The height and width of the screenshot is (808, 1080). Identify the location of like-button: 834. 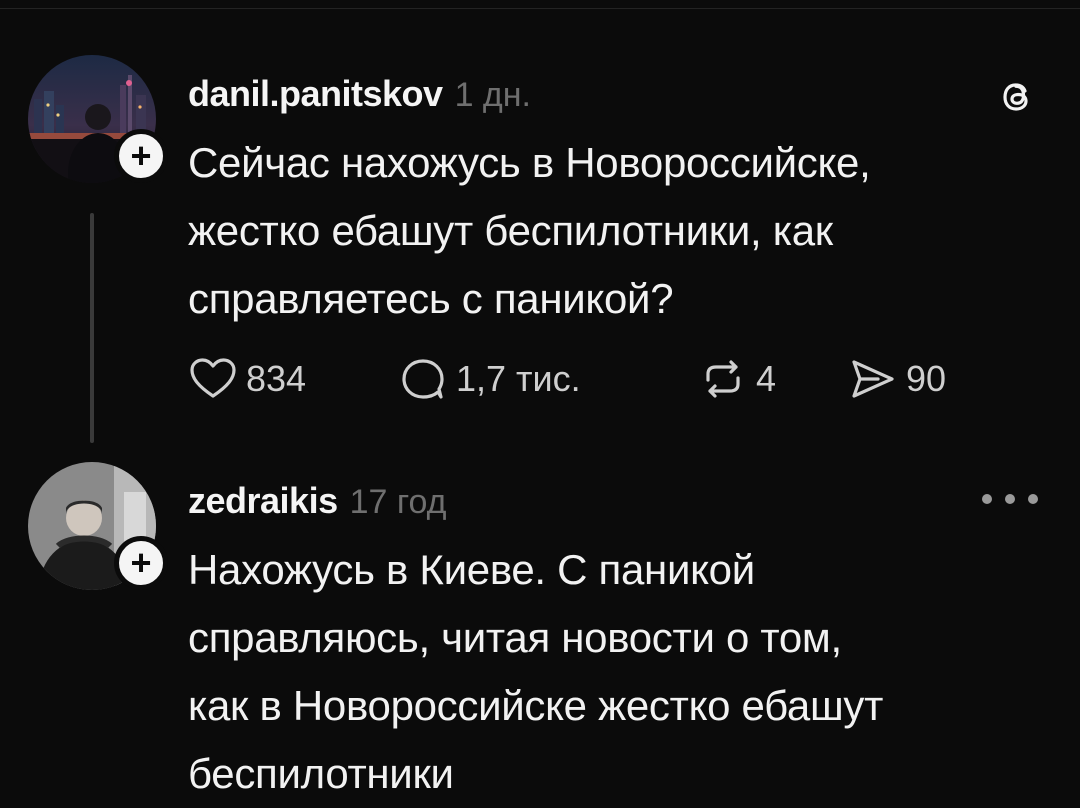
(293, 379).